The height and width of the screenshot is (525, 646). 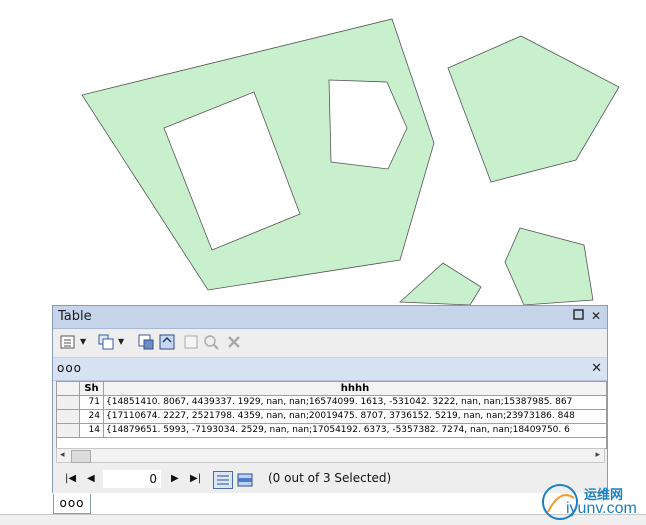 I want to click on cell-sh: 14, so click(x=92, y=431).